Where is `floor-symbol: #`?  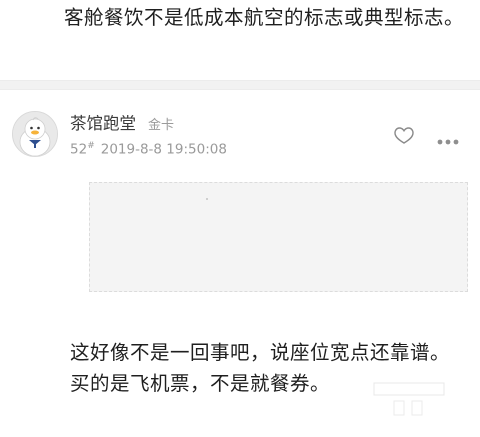
floor-symbol: # is located at coordinates (91, 146).